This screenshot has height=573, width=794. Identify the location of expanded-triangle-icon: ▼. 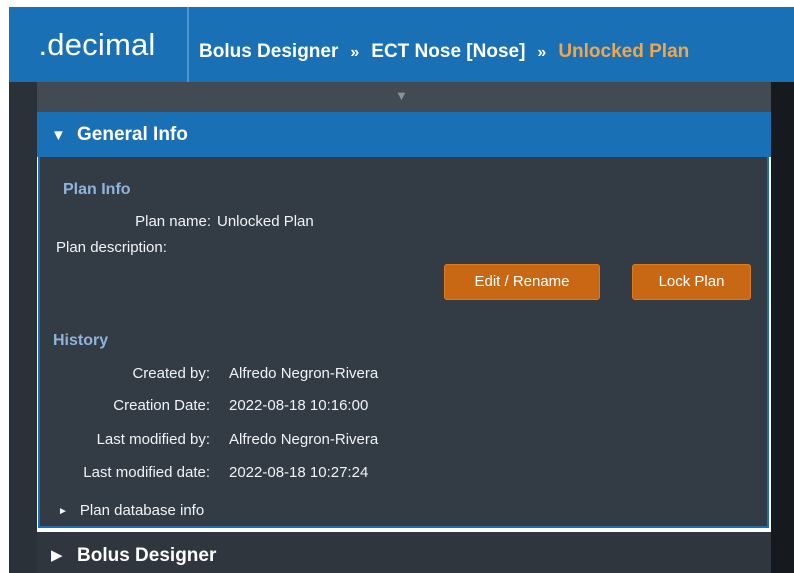
(58, 135).